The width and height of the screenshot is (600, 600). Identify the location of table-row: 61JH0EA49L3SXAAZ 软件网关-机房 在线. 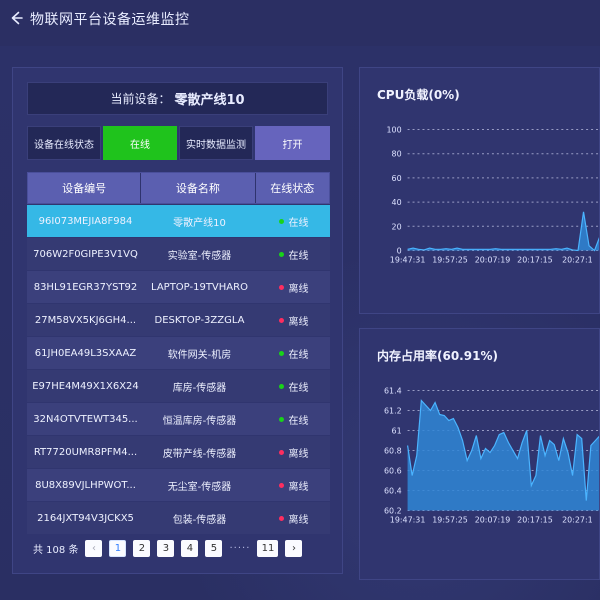
(178, 353).